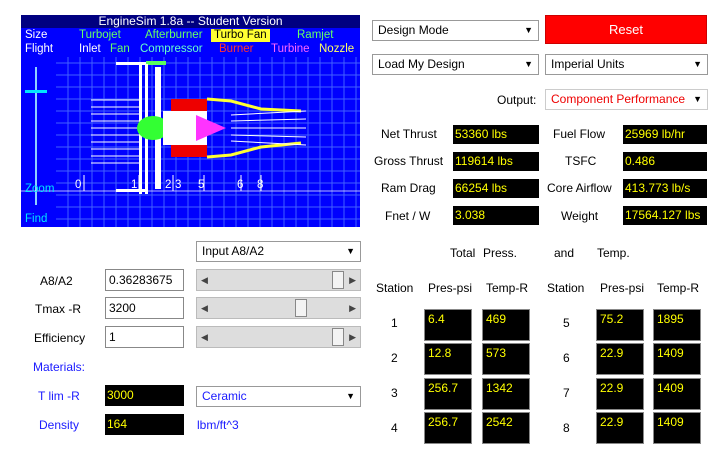 The width and height of the screenshot is (726, 455). I want to click on tsfc-label: TSFC, so click(581, 161).